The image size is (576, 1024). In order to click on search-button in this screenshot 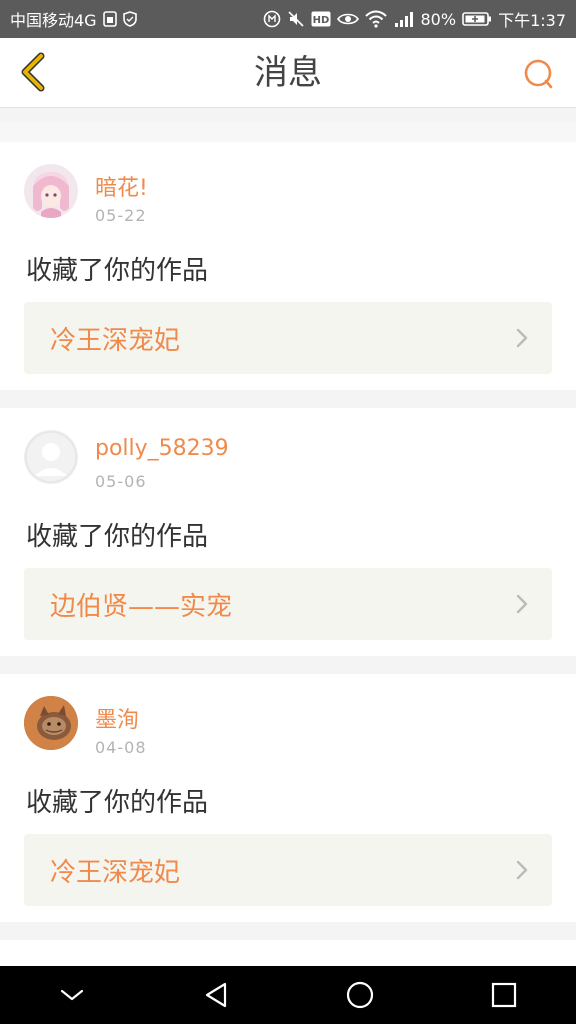, I will do `click(538, 74)`.